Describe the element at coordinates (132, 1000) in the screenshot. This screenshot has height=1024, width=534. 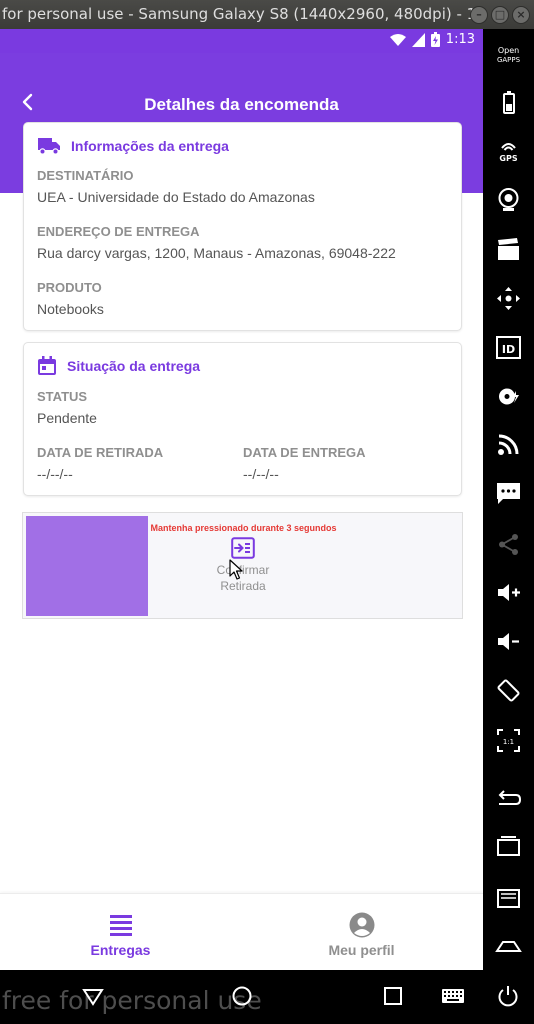
I see `watermark-text: free for personal use` at that location.